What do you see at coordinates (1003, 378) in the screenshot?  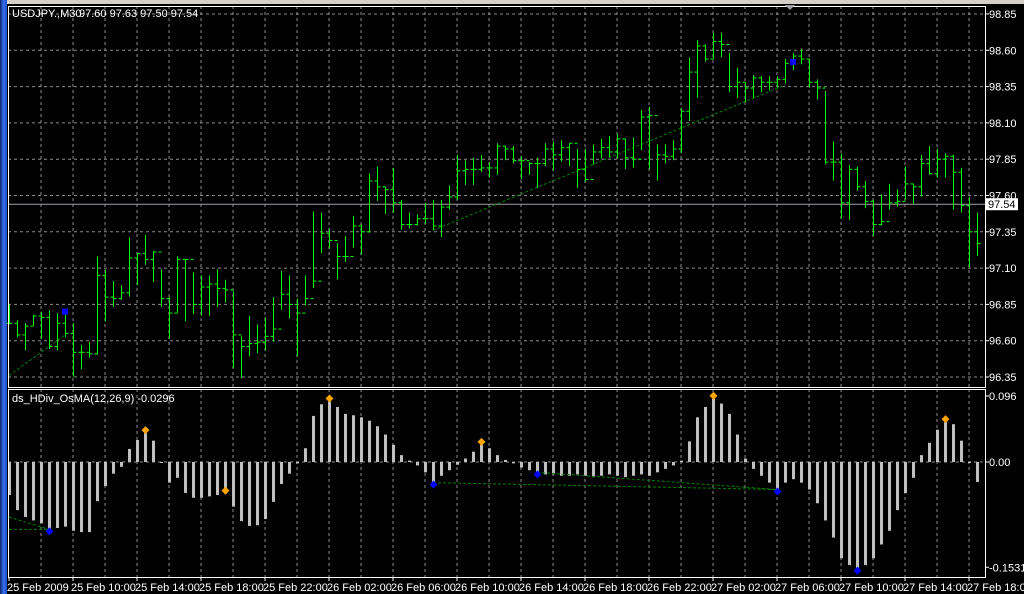 I see `price-tick-label: 96.35` at bounding box center [1003, 378].